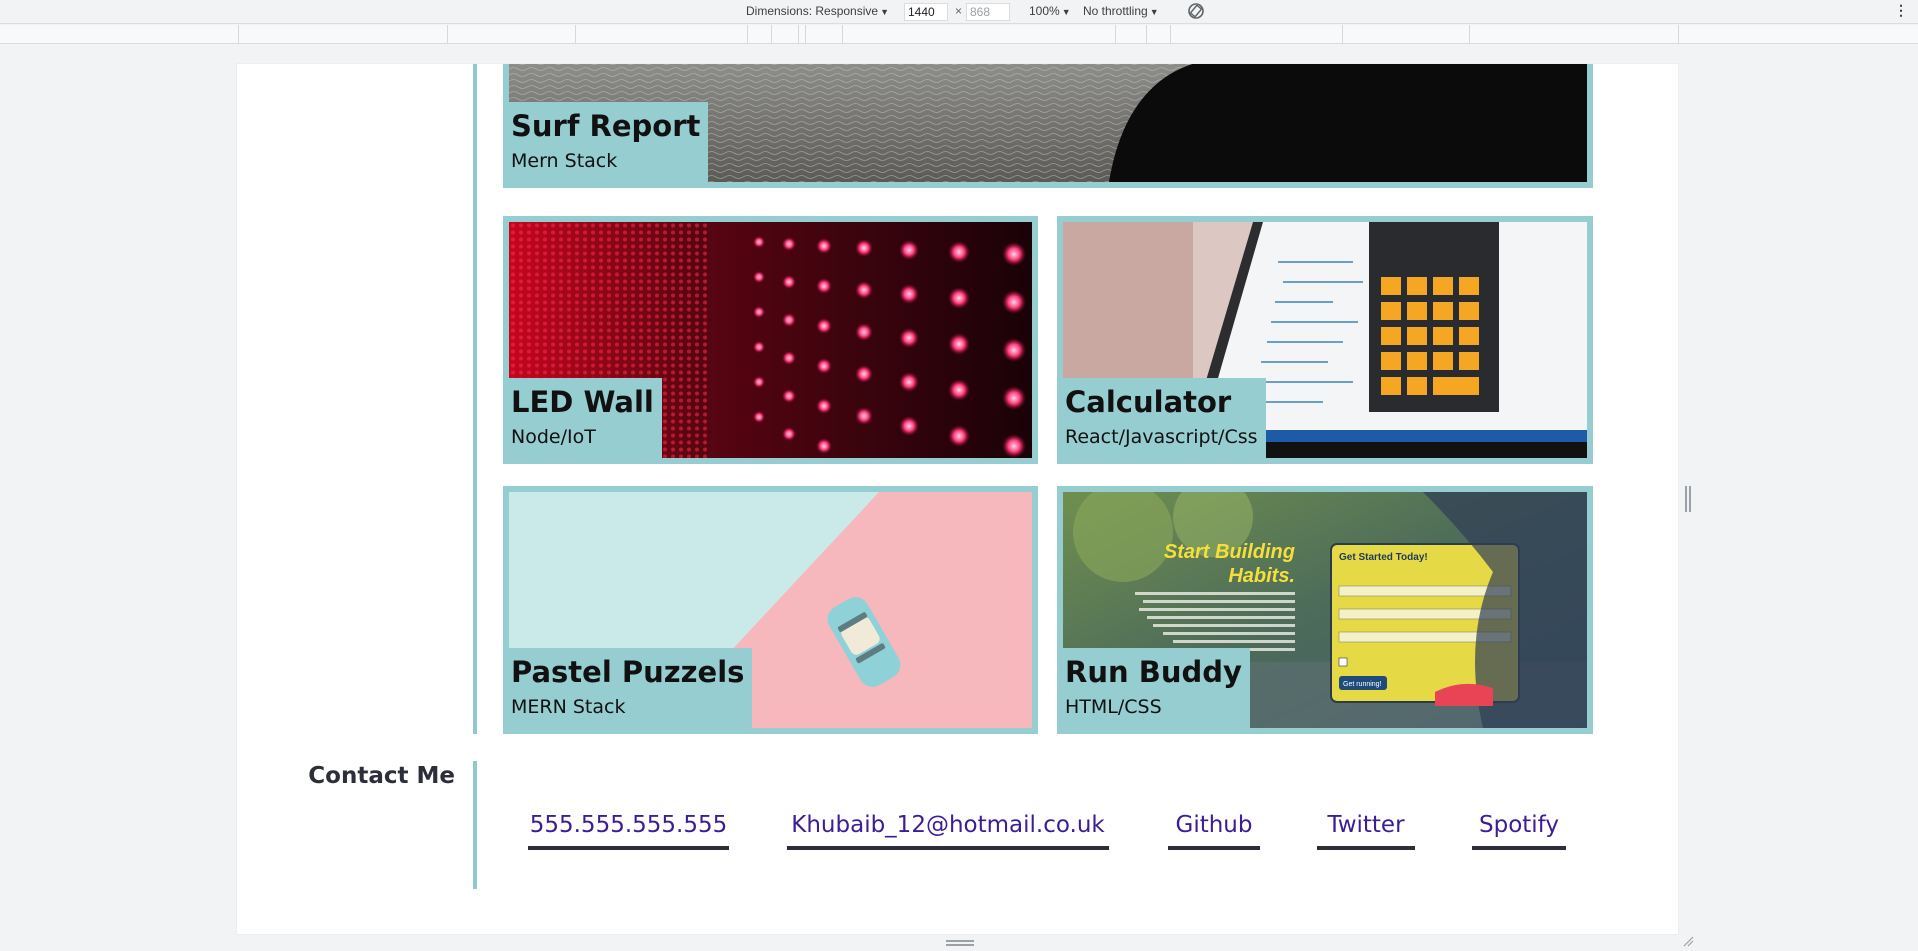 This screenshot has height=951, width=1918. Describe the element at coordinates (1229, 552) in the screenshot. I see `run-buddy-headline: Start Building` at that location.